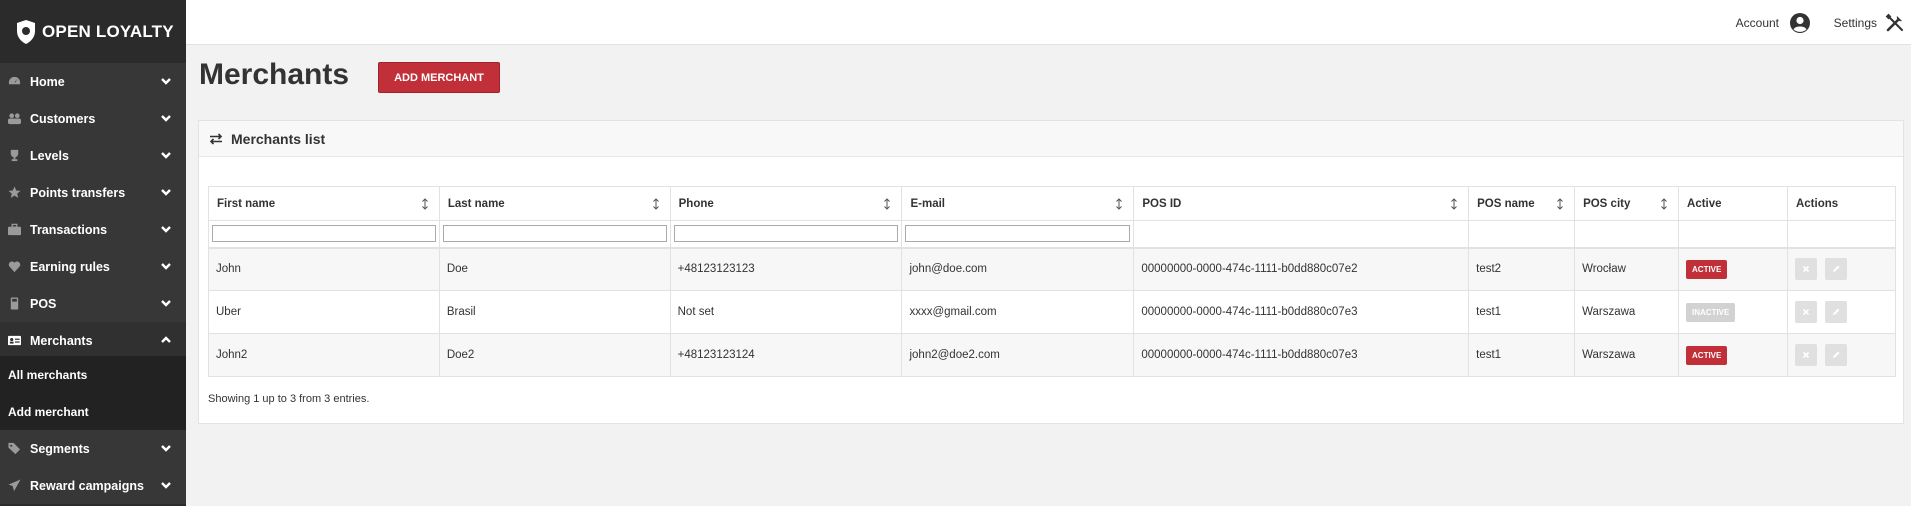 The image size is (1911, 506). I want to click on sidebar-item-merchants: Merchants, so click(93, 340).